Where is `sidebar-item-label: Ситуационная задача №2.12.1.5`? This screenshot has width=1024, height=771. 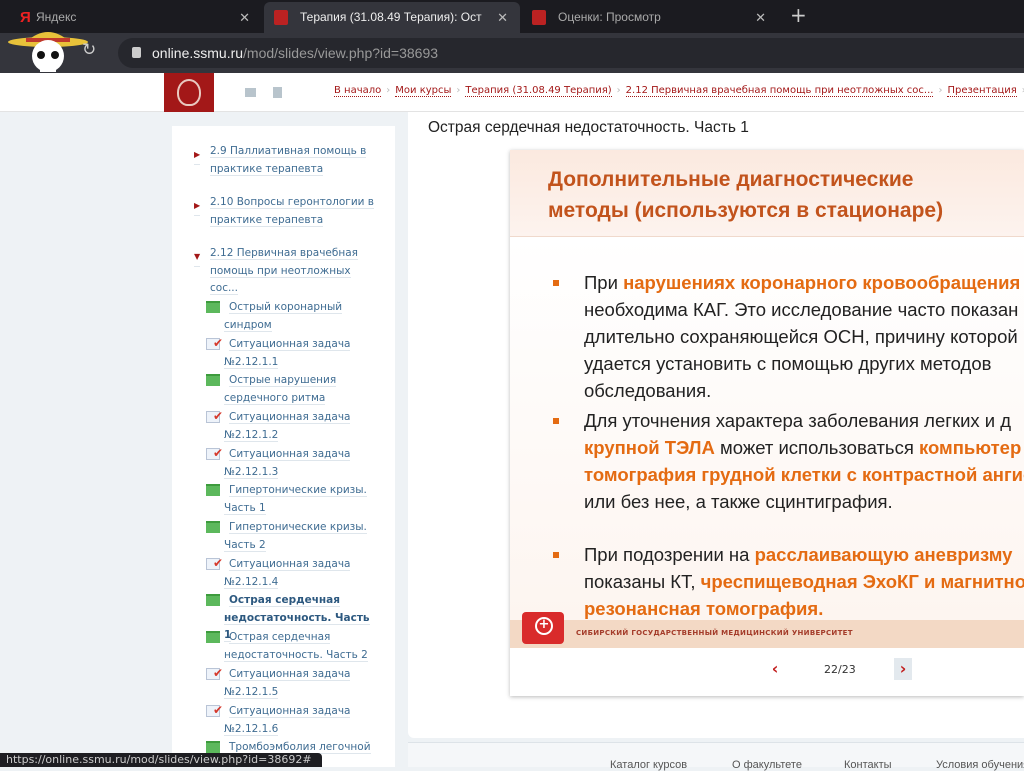
sidebar-item-label: Ситуационная задача №2.12.1.5 is located at coordinates (287, 683).